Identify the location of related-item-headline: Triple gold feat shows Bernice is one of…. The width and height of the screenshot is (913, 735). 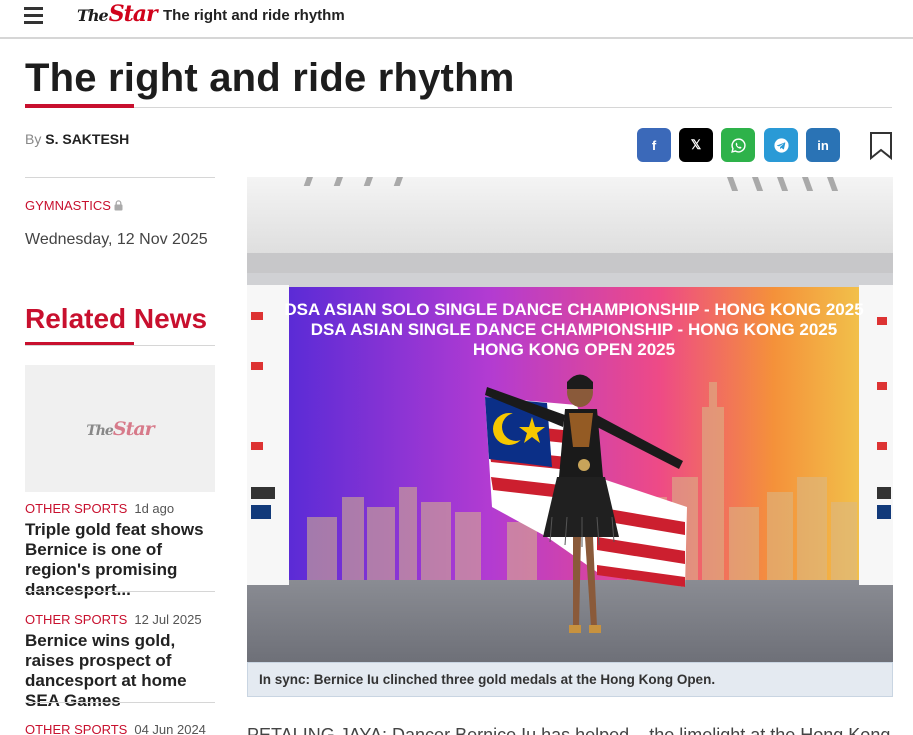
(122, 560).